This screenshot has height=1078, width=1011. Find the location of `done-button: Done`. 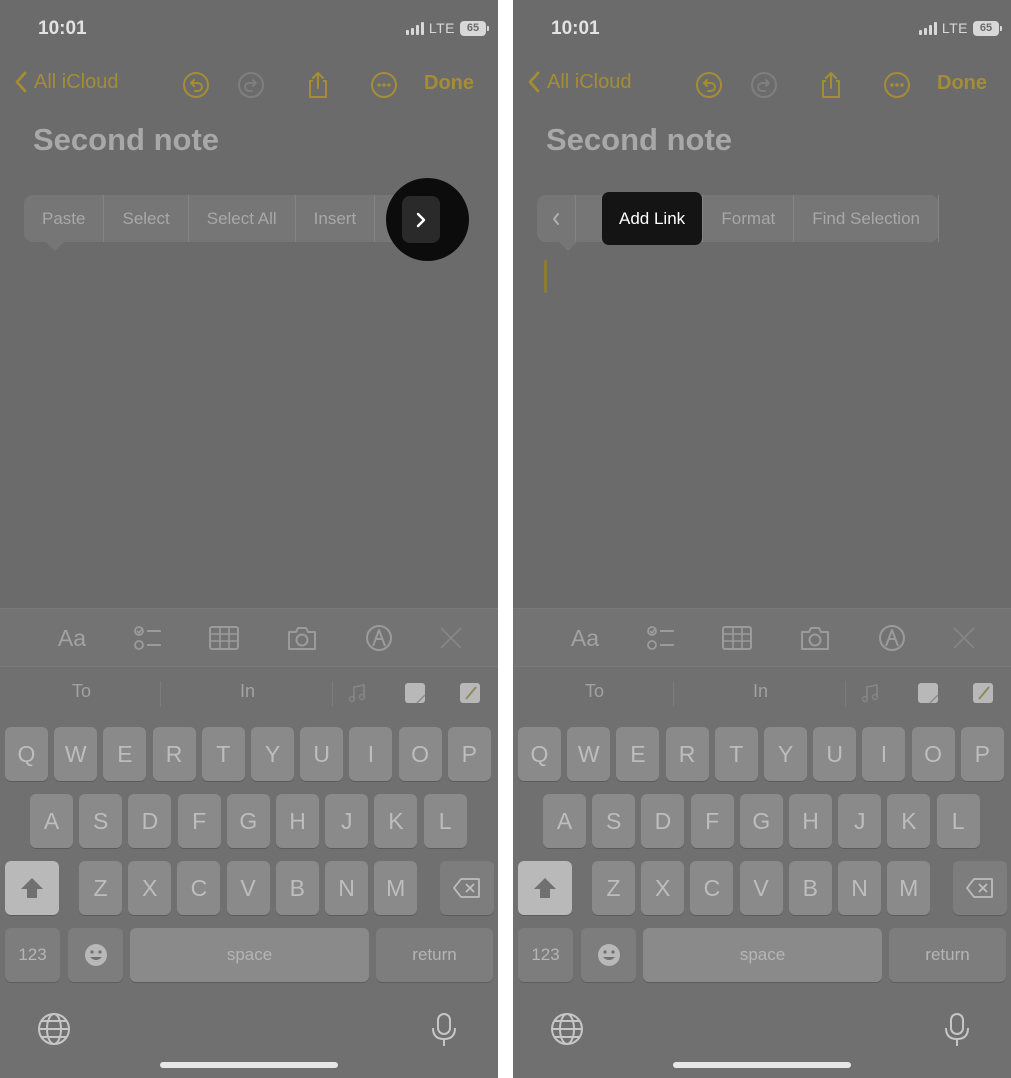

done-button: Done is located at coordinates (962, 83).